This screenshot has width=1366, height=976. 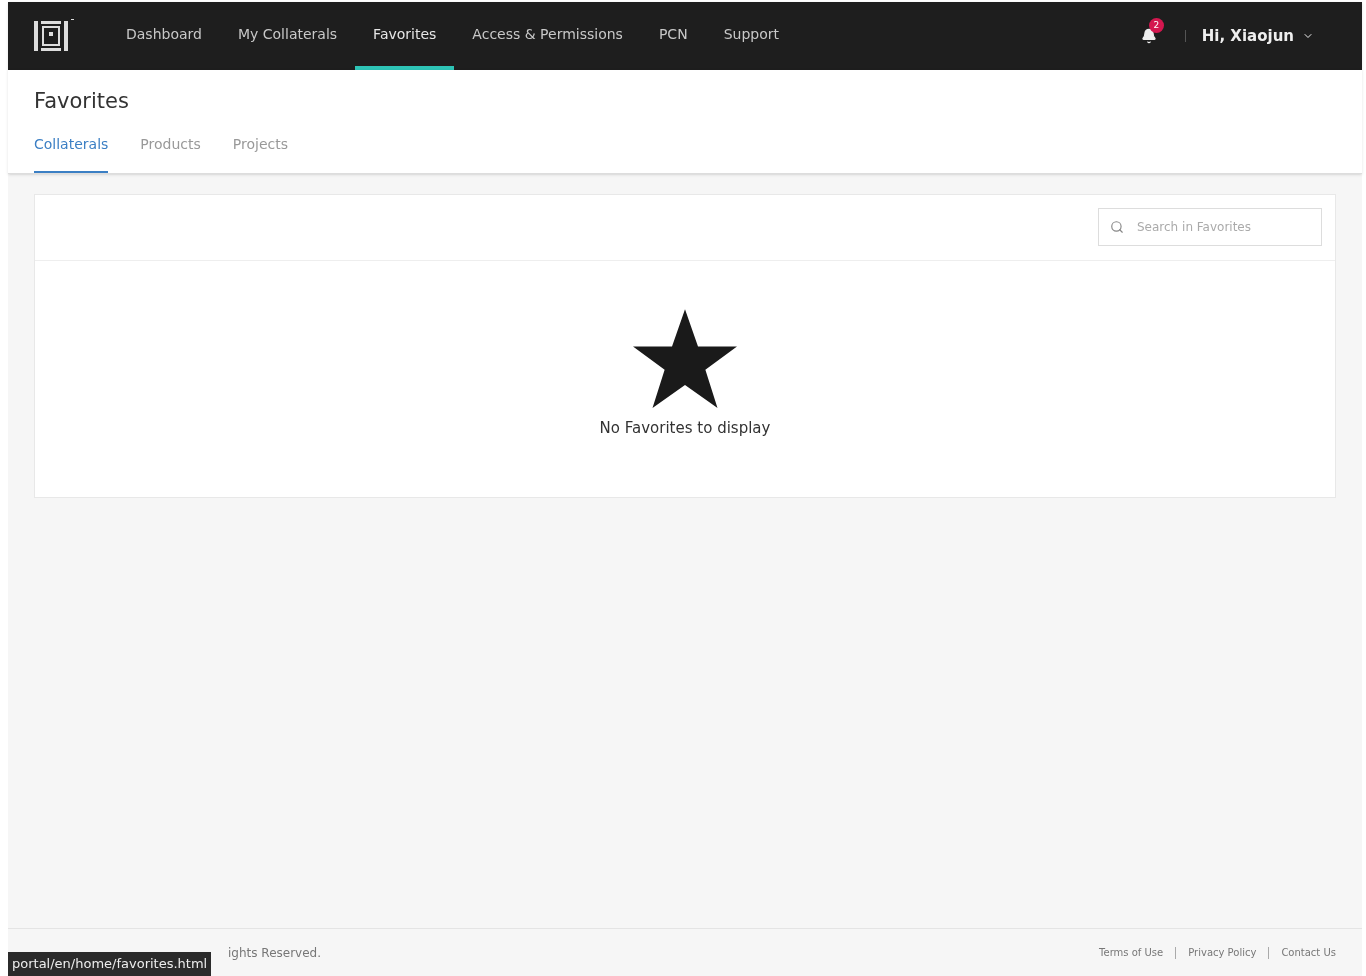 What do you see at coordinates (1222, 952) in the screenshot?
I see `footer-link: Privacy Policy` at bounding box center [1222, 952].